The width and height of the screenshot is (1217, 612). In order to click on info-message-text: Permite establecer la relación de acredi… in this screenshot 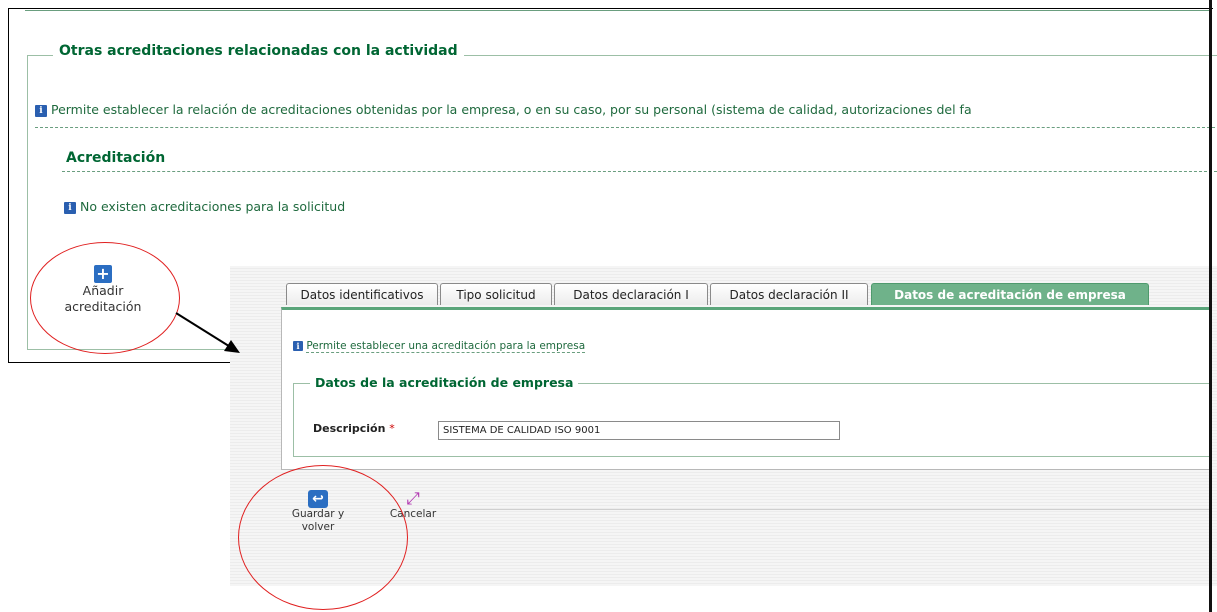, I will do `click(511, 109)`.